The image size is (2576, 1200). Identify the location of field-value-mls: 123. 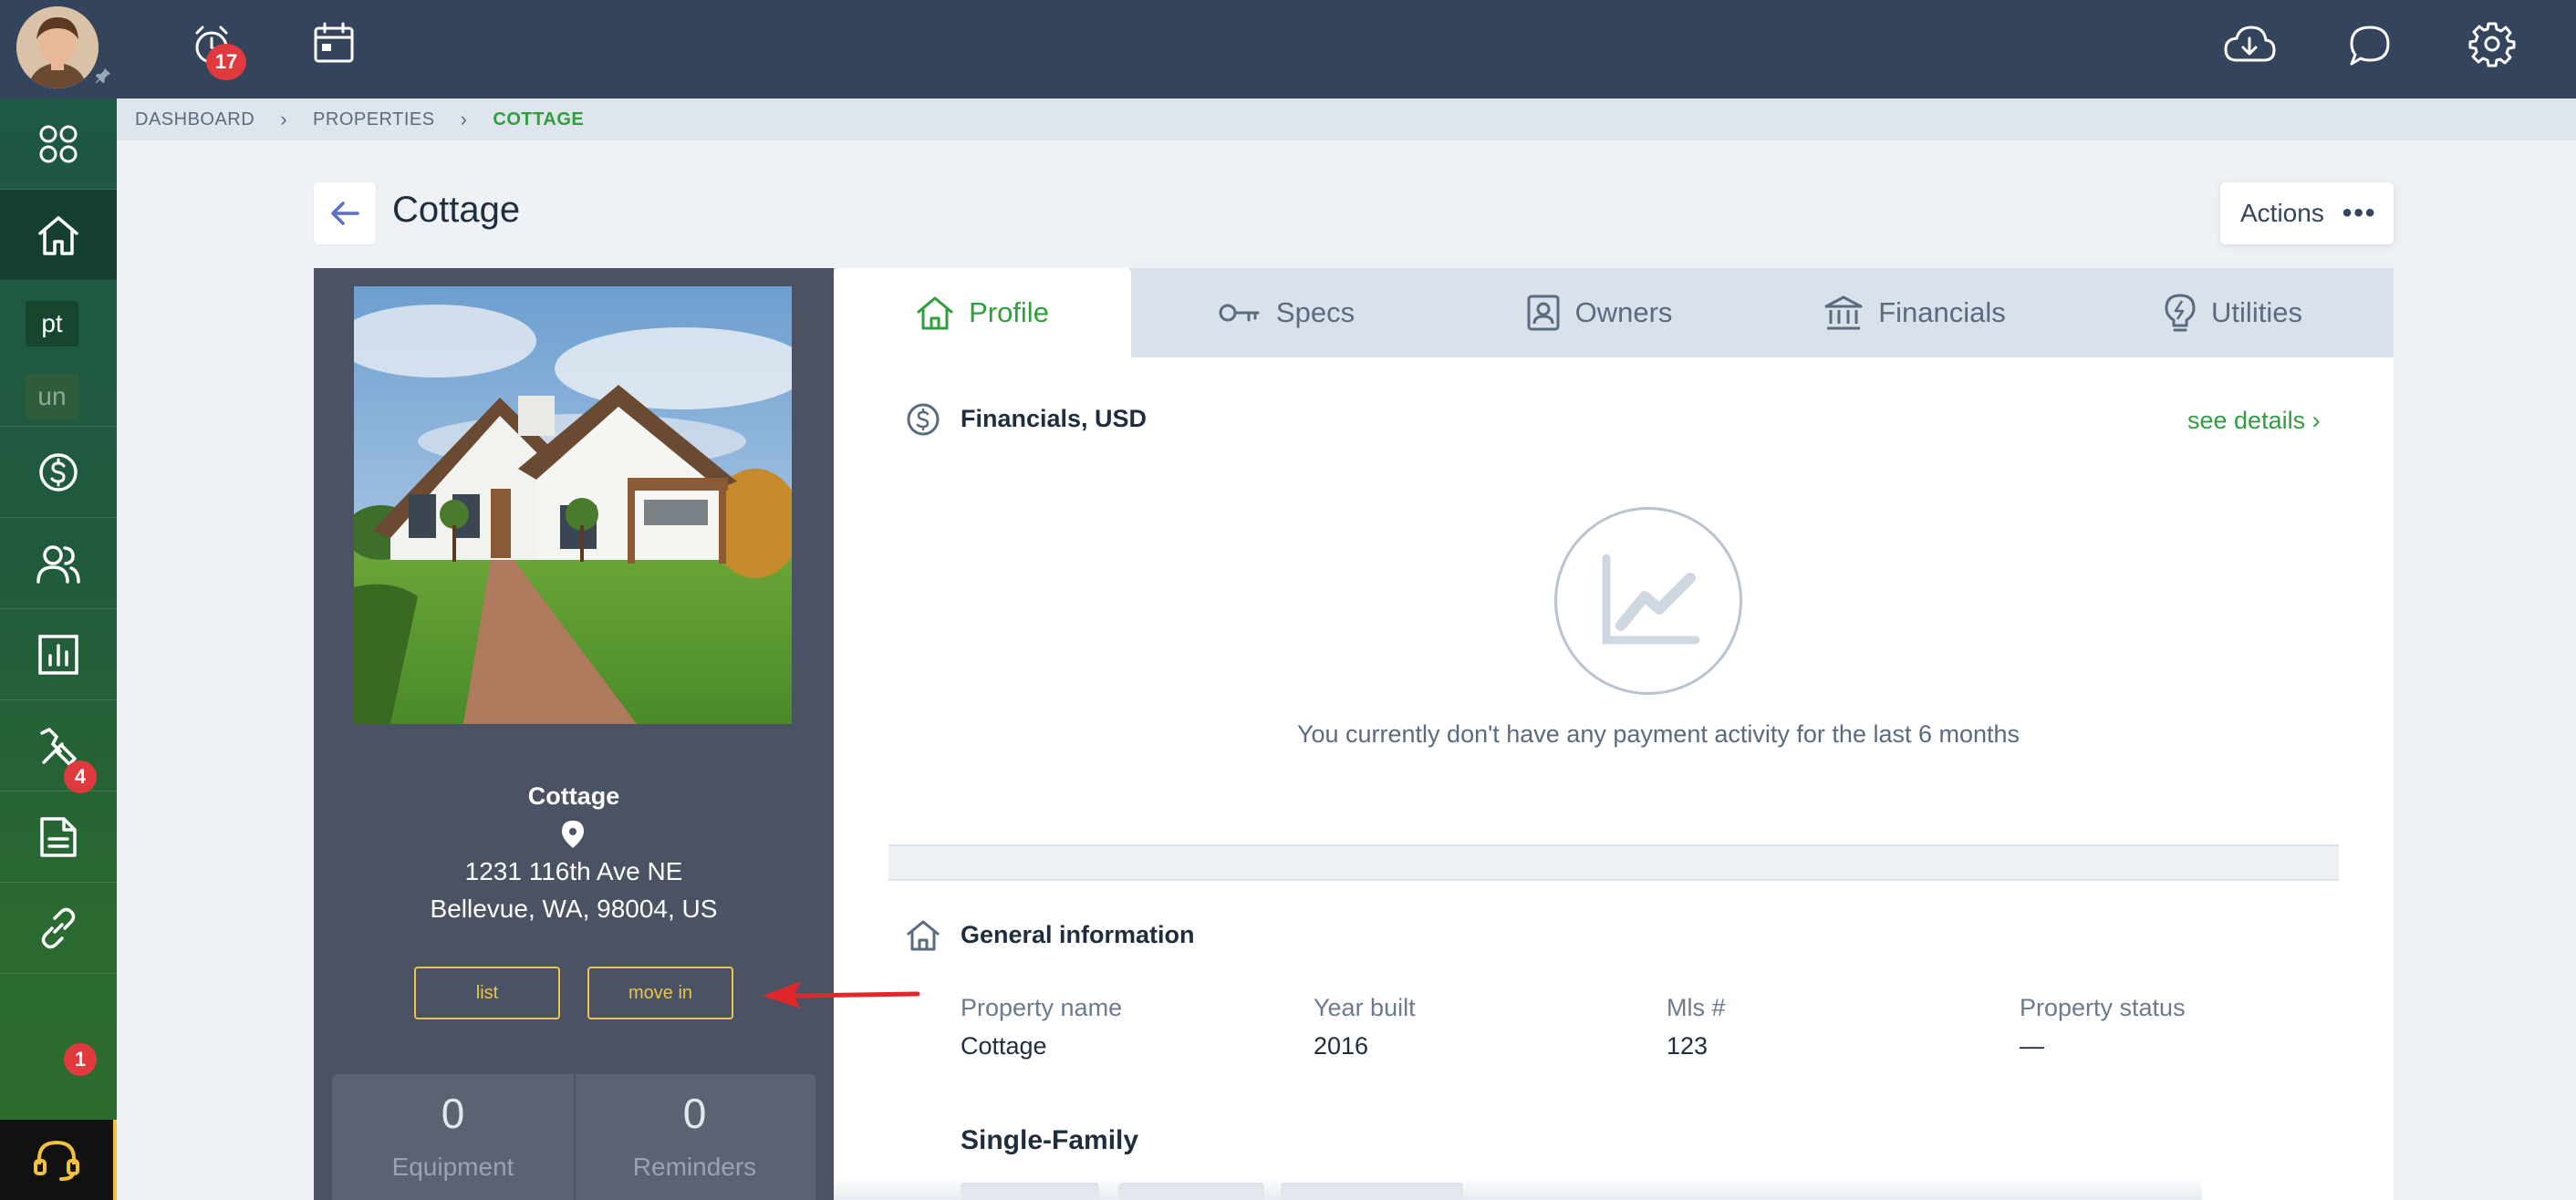
(1688, 1046).